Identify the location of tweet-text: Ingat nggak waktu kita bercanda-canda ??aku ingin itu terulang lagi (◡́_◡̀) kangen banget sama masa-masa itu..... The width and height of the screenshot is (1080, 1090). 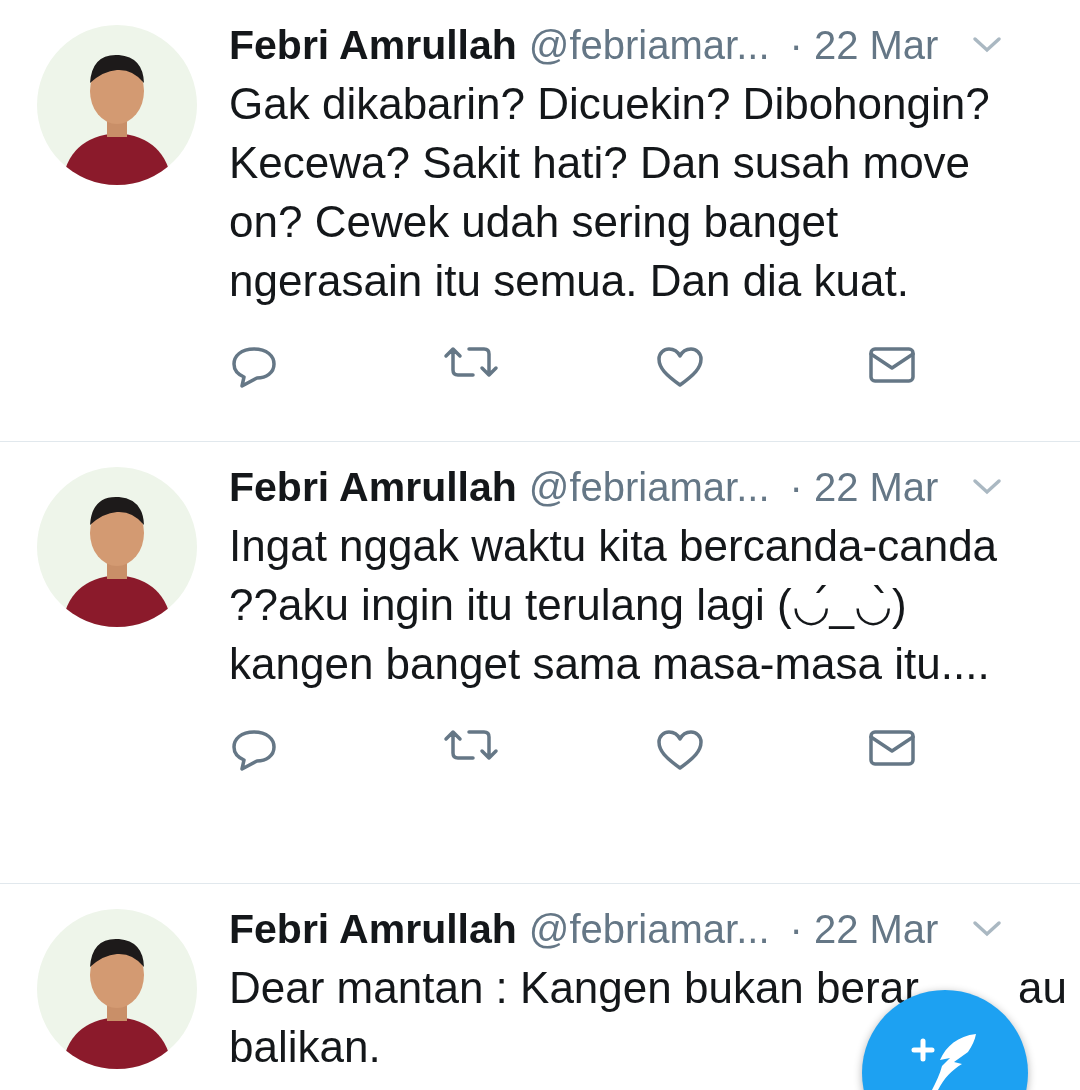
(613, 604).